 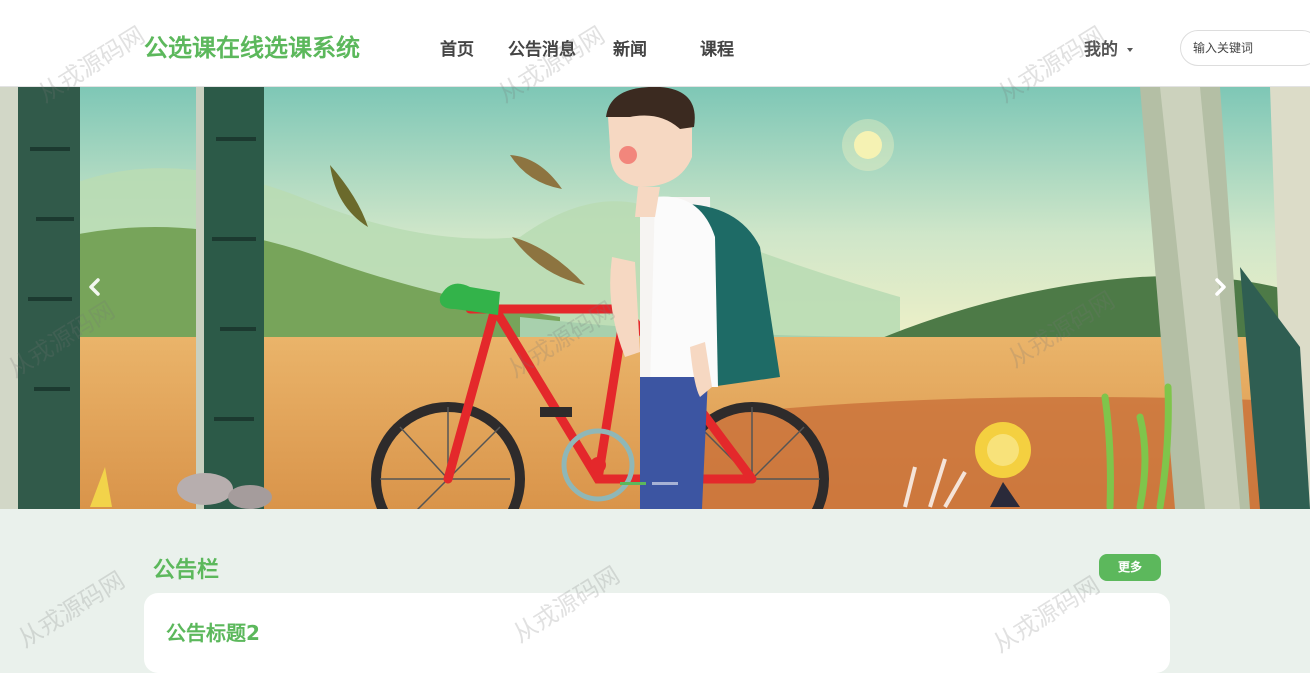 I want to click on top-navbar: 公选课在线选课系统 首页 公告消息 新闻 课程 我的, so click(x=655, y=43).